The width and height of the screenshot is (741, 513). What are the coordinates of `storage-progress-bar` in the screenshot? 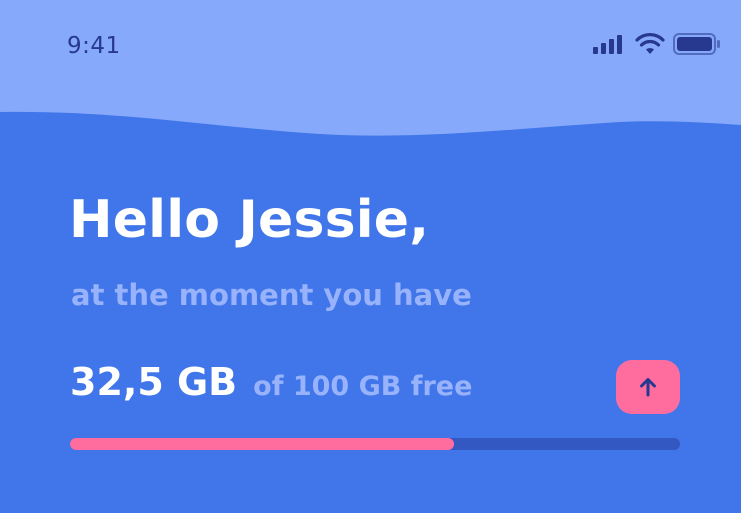 It's located at (375, 444).